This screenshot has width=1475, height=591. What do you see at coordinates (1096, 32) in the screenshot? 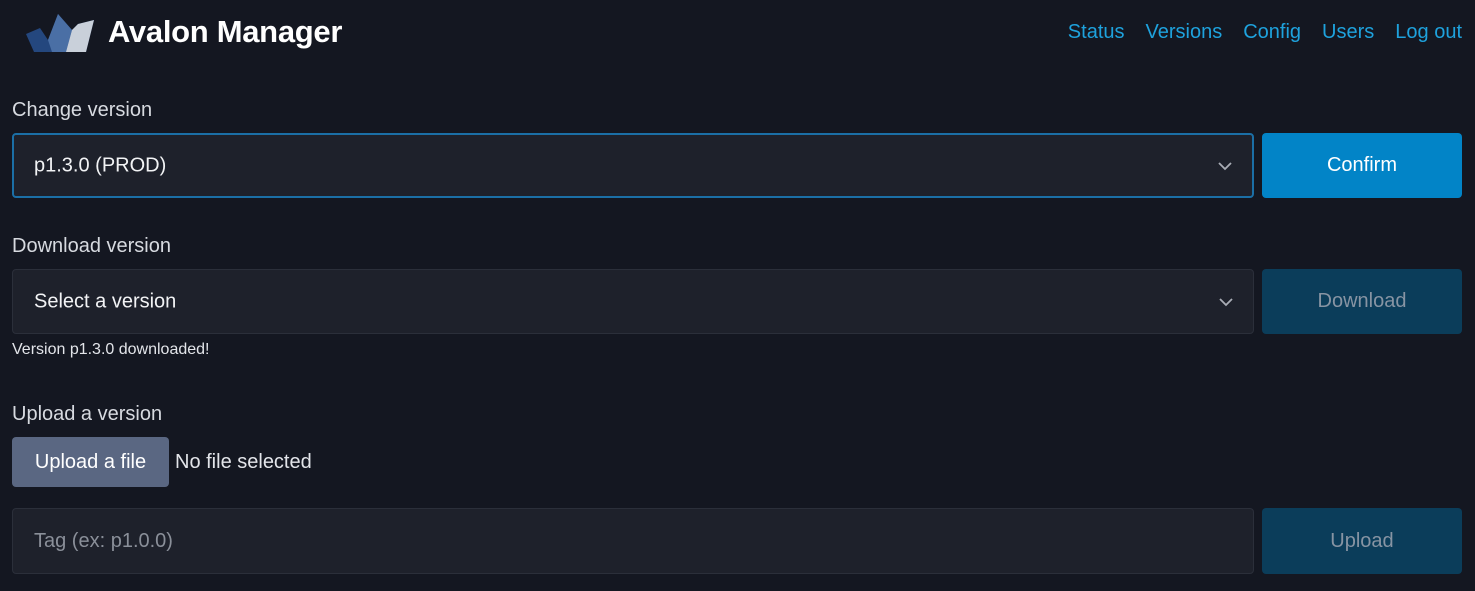
I see `nav-link-status: Status` at bounding box center [1096, 32].